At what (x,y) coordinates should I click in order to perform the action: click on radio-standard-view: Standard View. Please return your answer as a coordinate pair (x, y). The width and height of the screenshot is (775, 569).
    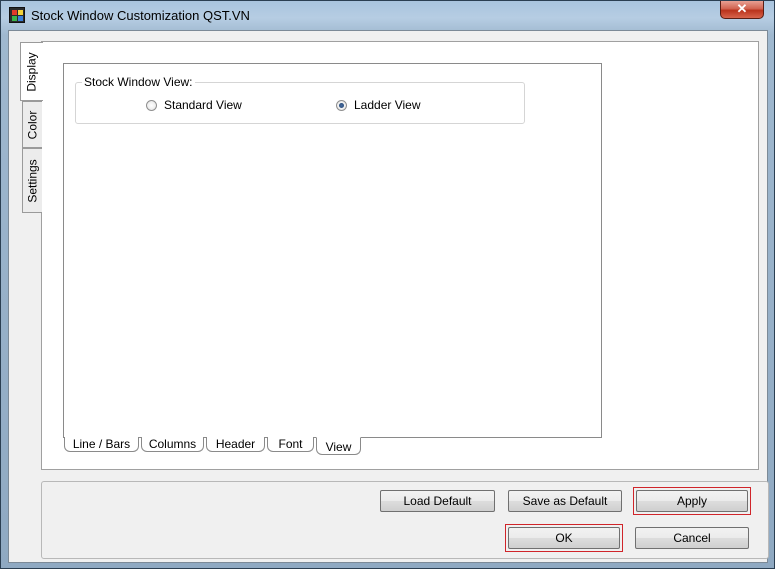
    Looking at the image, I should click on (194, 105).